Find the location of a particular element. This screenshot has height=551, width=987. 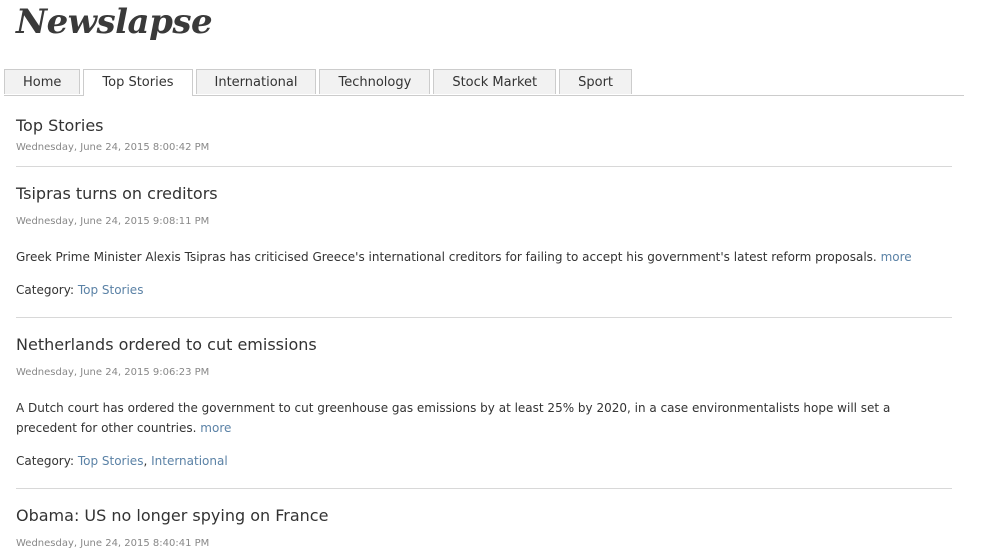

tab-top-stories: Top Stories is located at coordinates (138, 82).